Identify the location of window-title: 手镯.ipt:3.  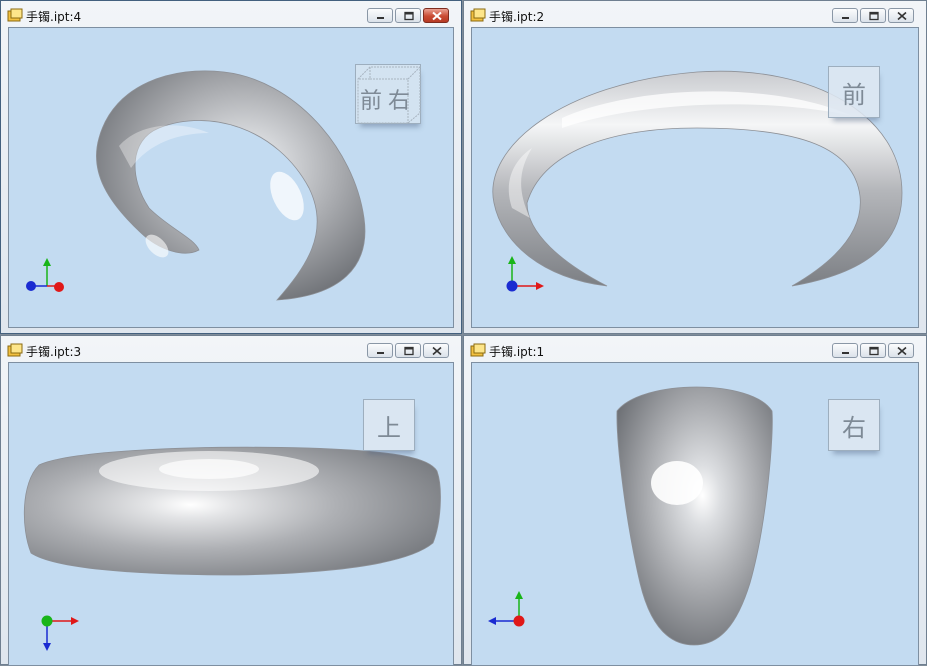
(54, 352).